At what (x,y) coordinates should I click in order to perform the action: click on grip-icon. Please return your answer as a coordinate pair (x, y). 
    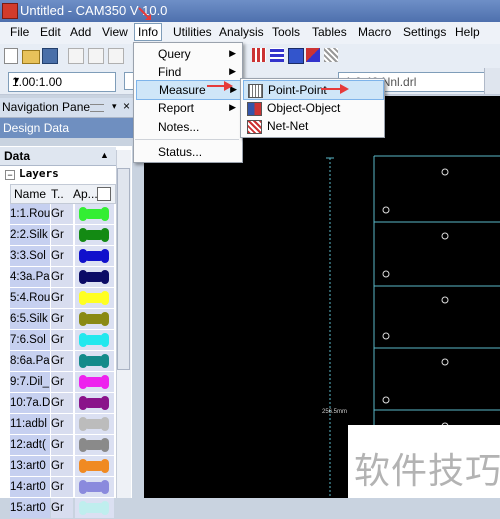
    Looking at the image, I should click on (97, 108).